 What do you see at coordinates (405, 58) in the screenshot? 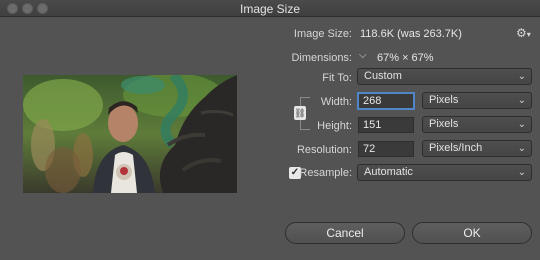
I see `dimensions-value: 67% × 67%` at bounding box center [405, 58].